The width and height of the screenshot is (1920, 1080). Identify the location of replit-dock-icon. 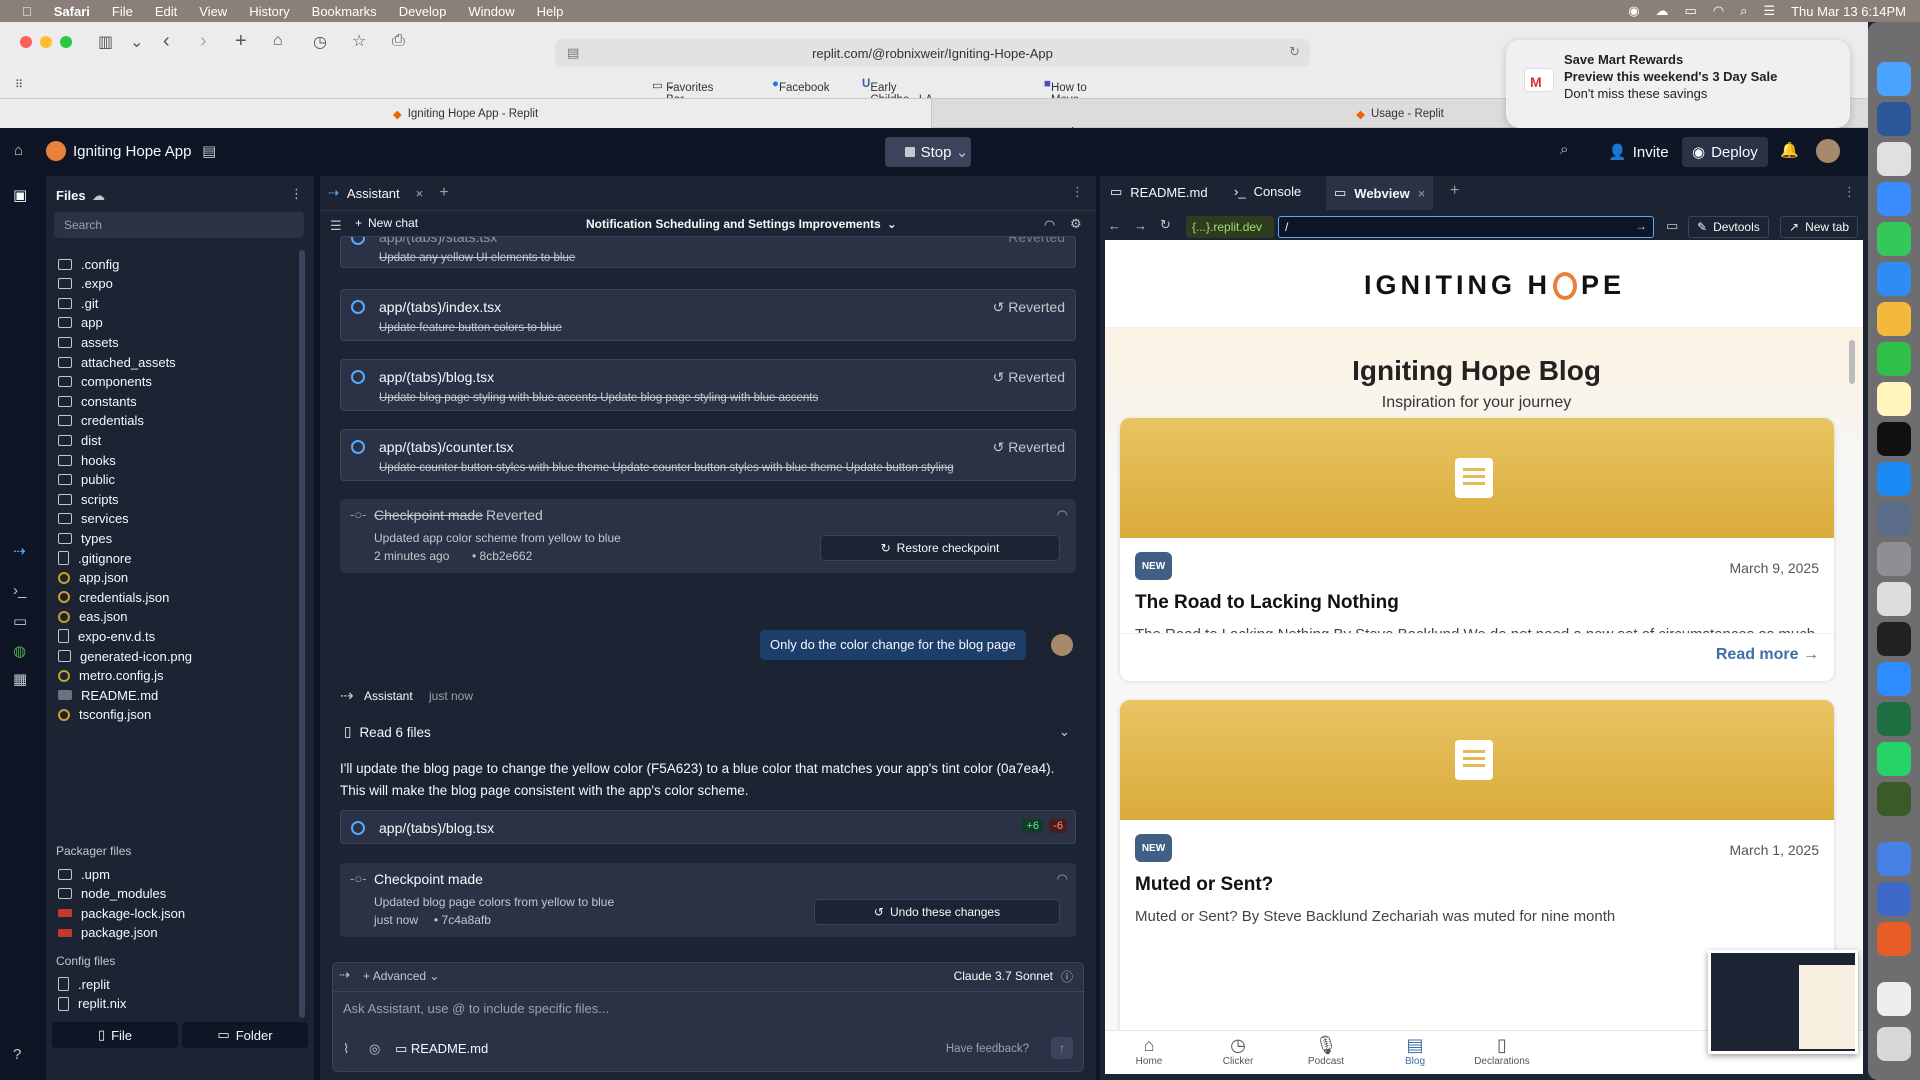
(1894, 939).